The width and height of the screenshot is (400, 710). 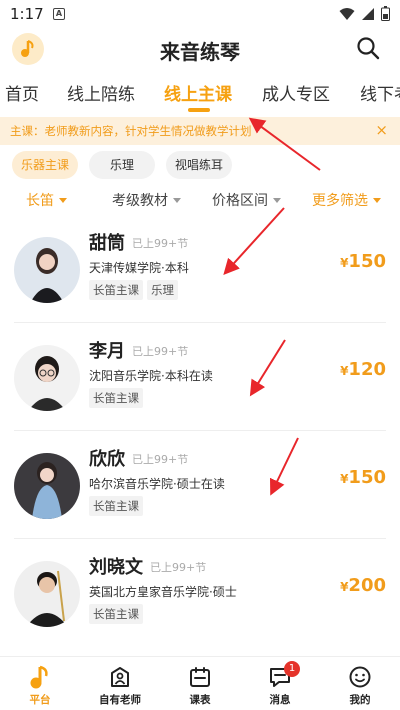 I want to click on battery-icon, so click(x=385, y=13).